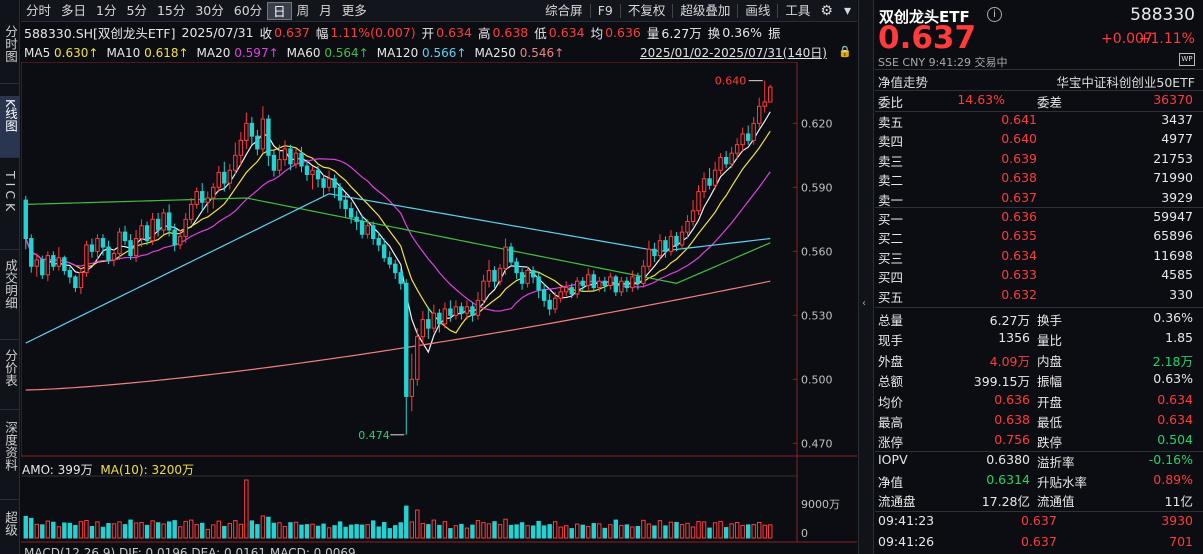  Describe the element at coordinates (903, 81) in the screenshot. I see `nav-trend-link: 净值走势` at that location.